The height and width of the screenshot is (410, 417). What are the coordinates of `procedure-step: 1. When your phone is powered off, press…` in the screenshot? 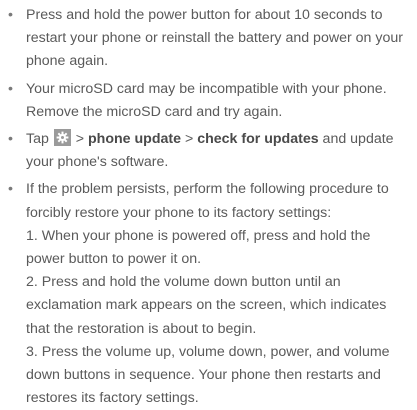 It's located at (198, 247).